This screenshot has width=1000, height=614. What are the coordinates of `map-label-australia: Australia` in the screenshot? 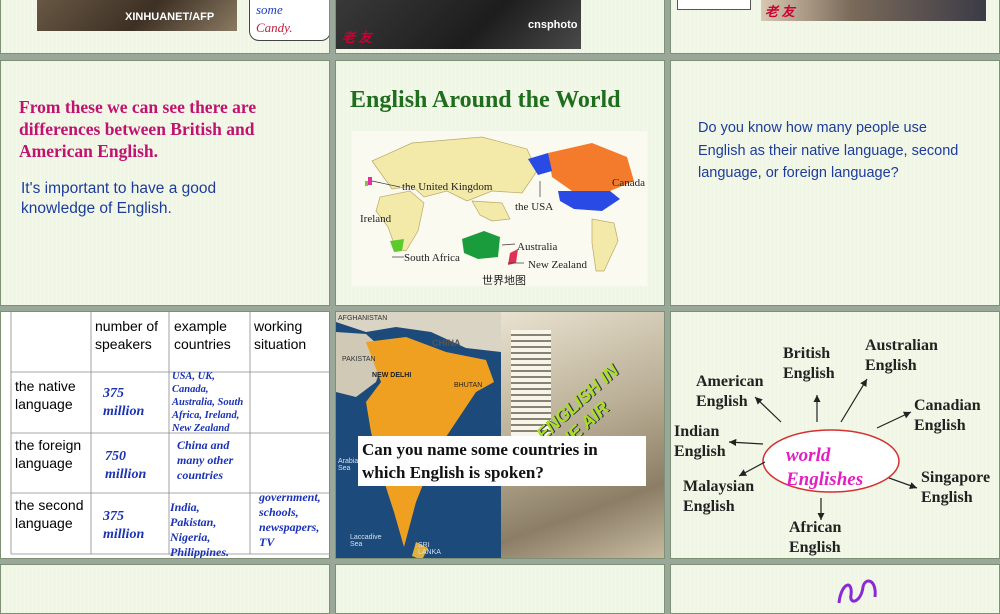 It's located at (537, 247).